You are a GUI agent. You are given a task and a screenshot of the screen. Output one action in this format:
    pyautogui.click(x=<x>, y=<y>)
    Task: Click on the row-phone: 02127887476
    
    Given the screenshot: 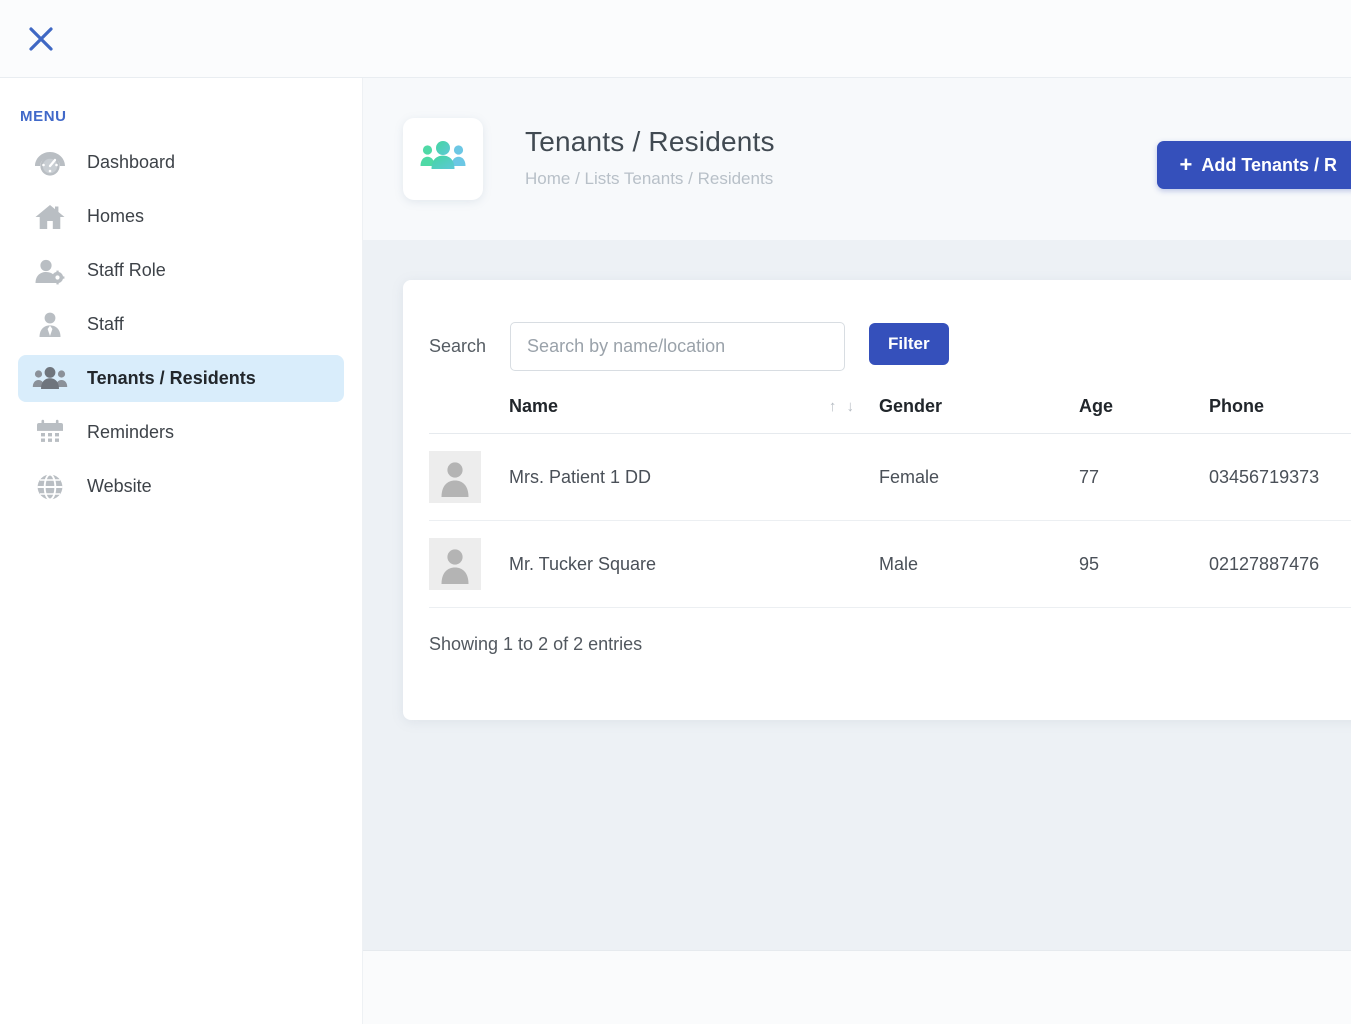 What is the action you would take?
    pyautogui.click(x=1280, y=564)
    